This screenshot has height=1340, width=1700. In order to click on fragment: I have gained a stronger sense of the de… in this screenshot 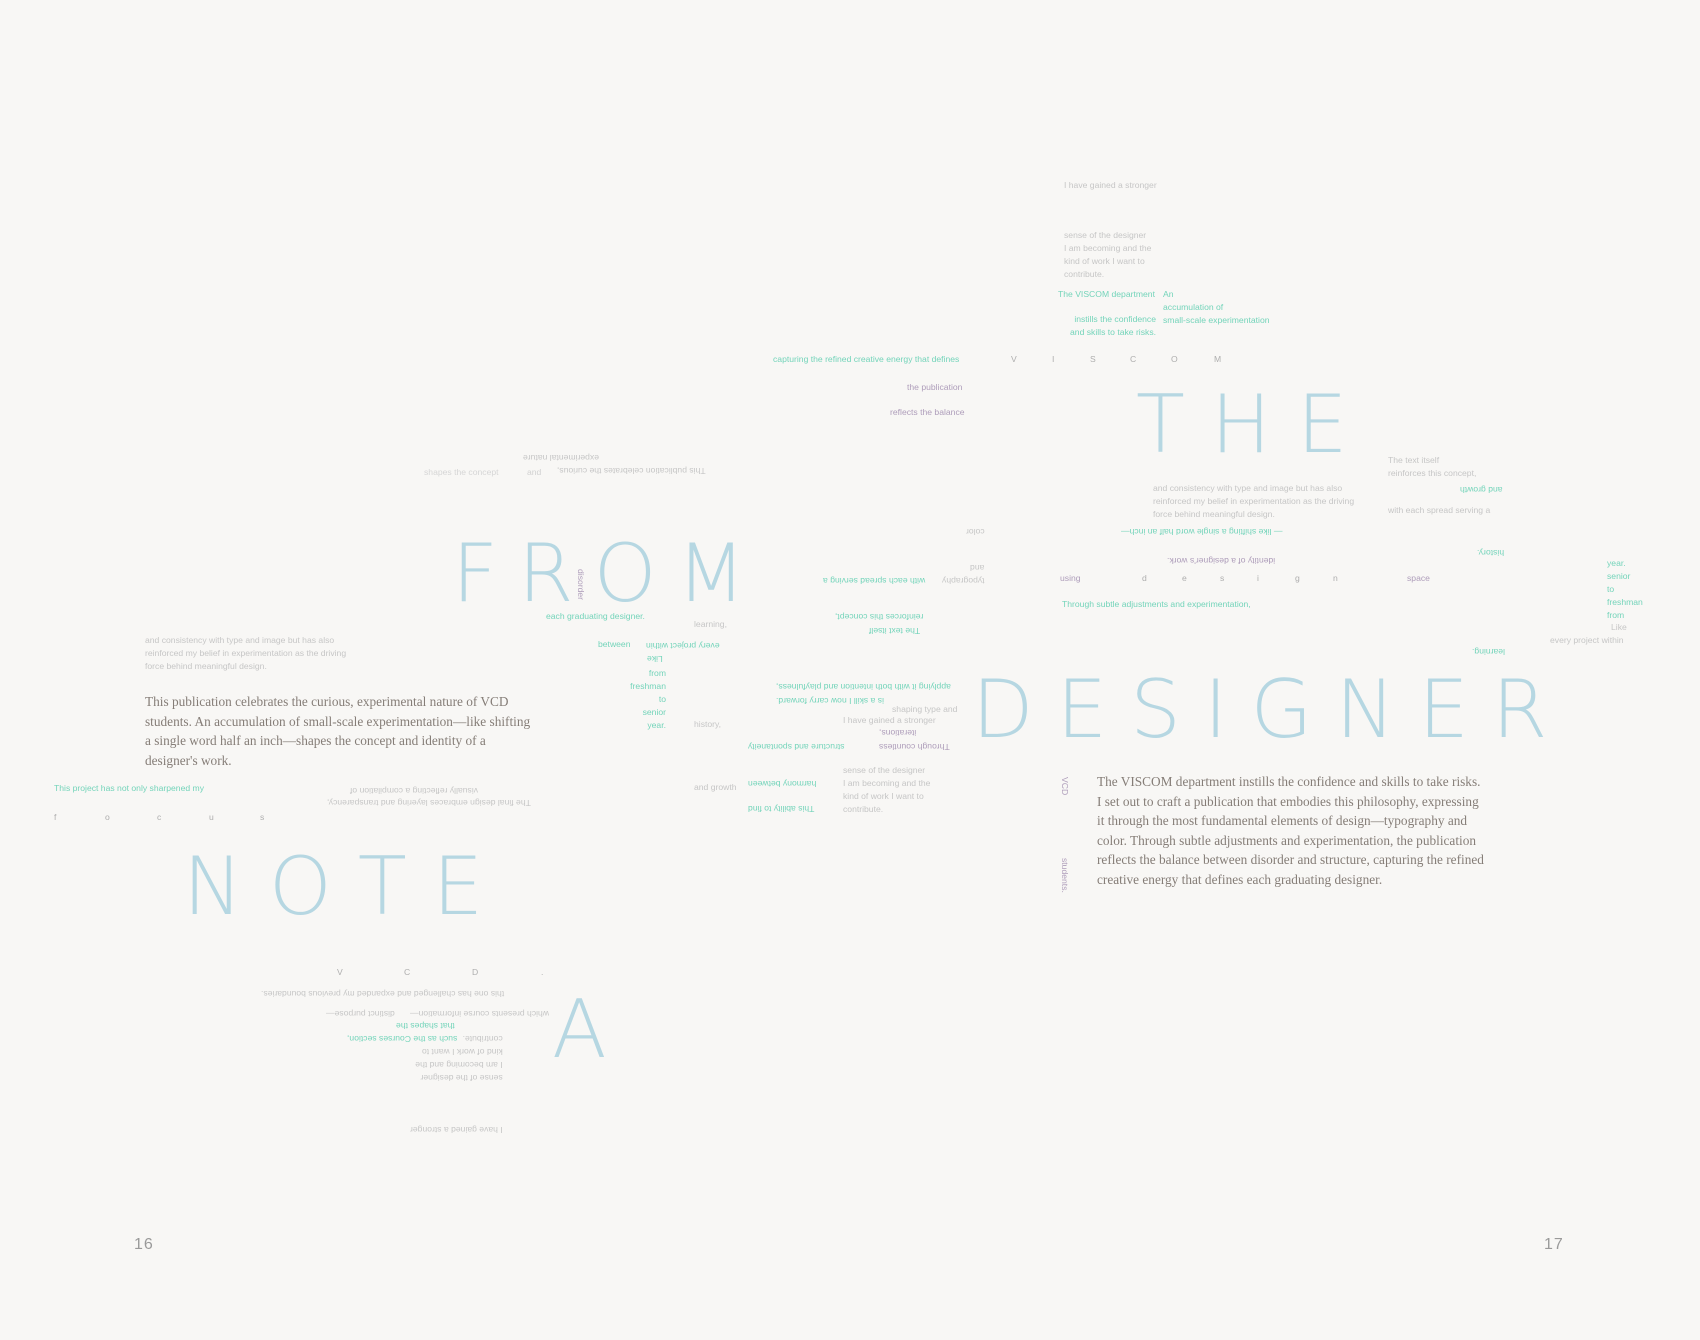, I will do `click(456, 1084)`.